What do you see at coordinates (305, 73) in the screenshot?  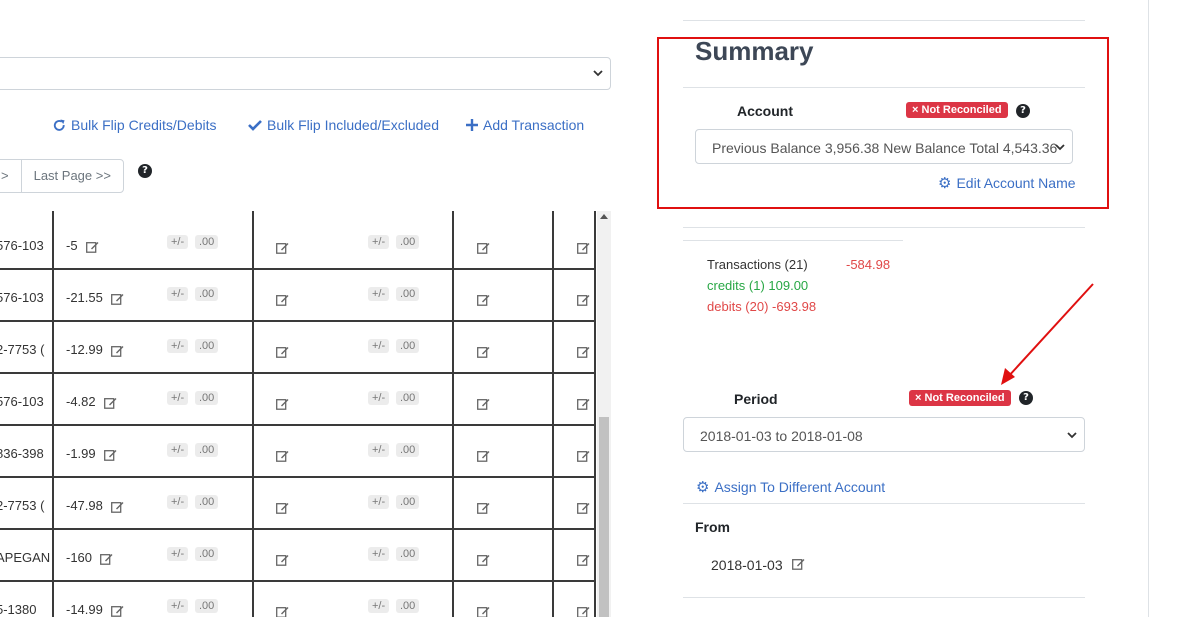 I see `left-select` at bounding box center [305, 73].